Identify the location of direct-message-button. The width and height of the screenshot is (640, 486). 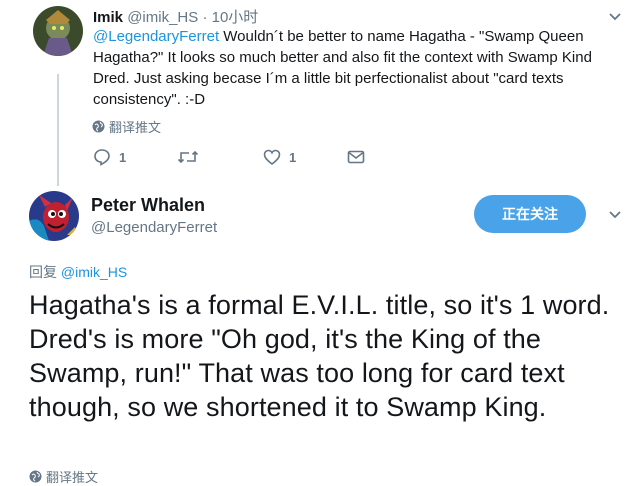
(356, 157).